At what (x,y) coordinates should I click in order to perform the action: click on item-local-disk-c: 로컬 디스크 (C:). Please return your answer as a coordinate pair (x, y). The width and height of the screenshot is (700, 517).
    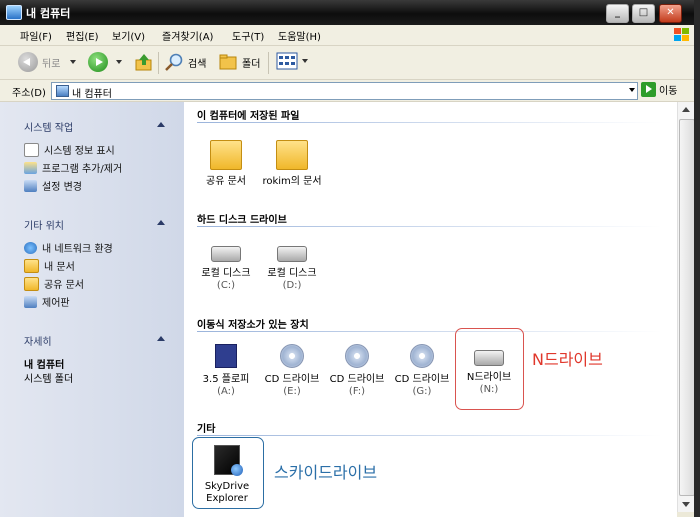
    Looking at the image, I should click on (226, 263).